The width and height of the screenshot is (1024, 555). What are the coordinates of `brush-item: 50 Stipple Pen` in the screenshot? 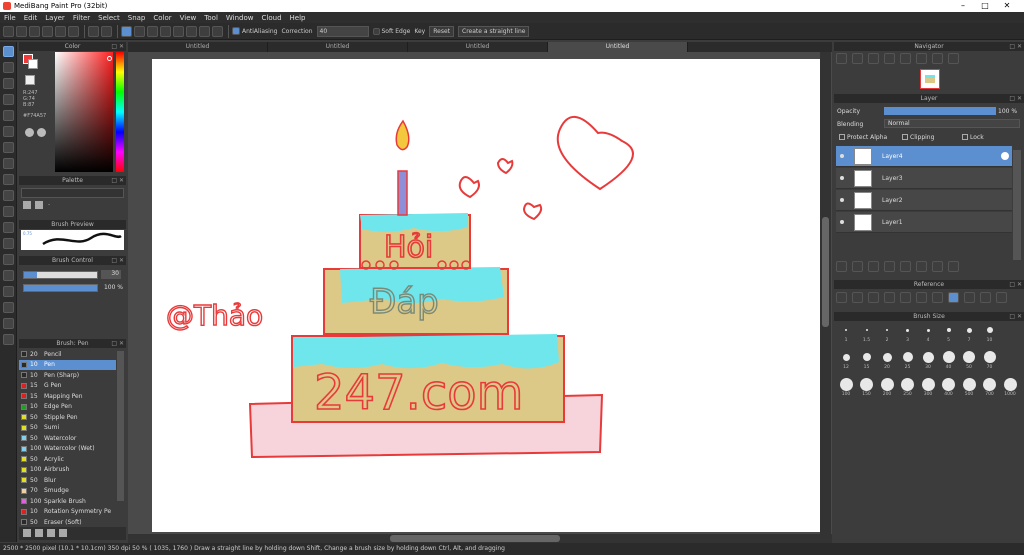 It's located at (67, 417).